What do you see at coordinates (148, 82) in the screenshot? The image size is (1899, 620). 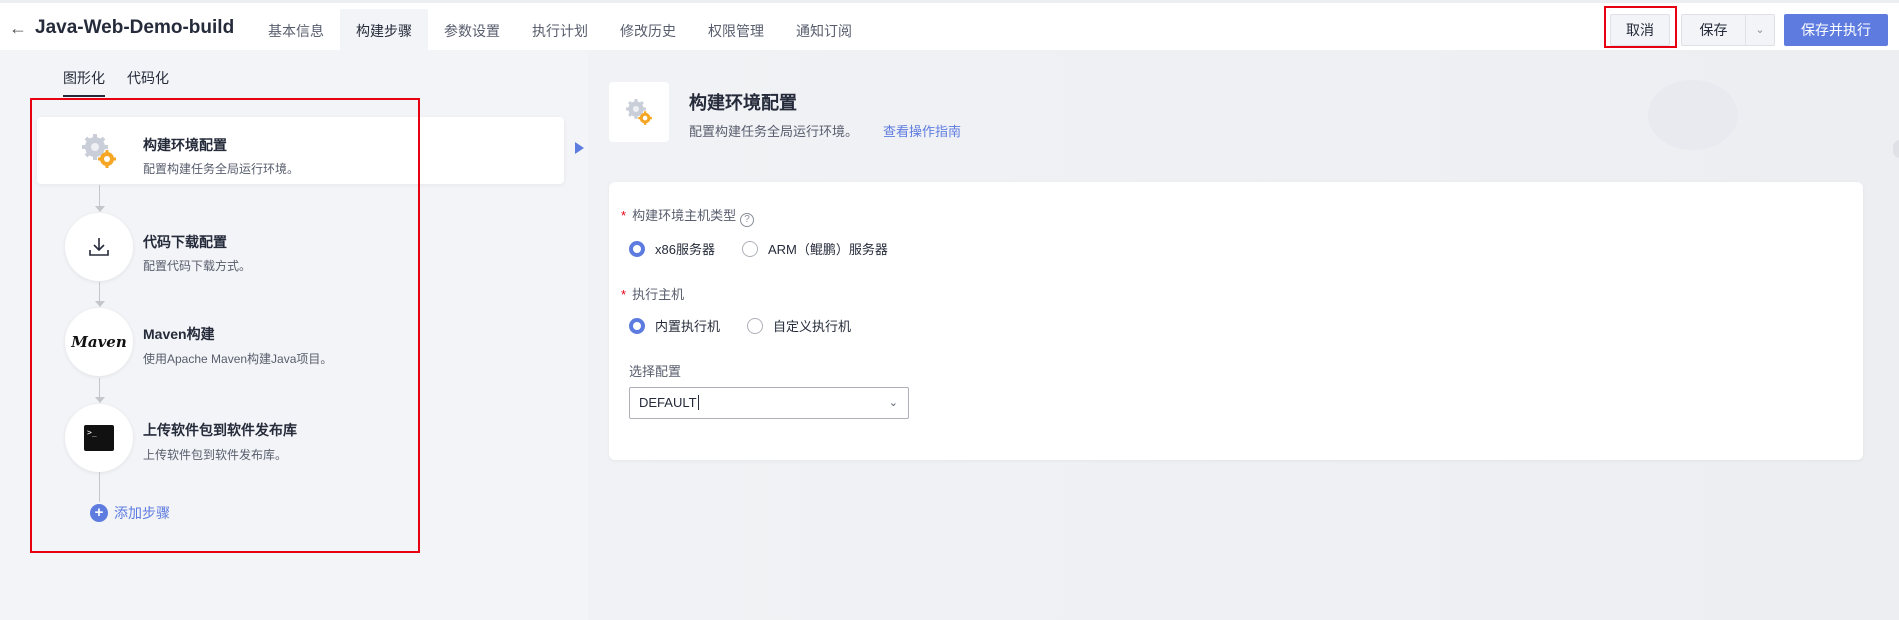 I see `tab-code: 代码化` at bounding box center [148, 82].